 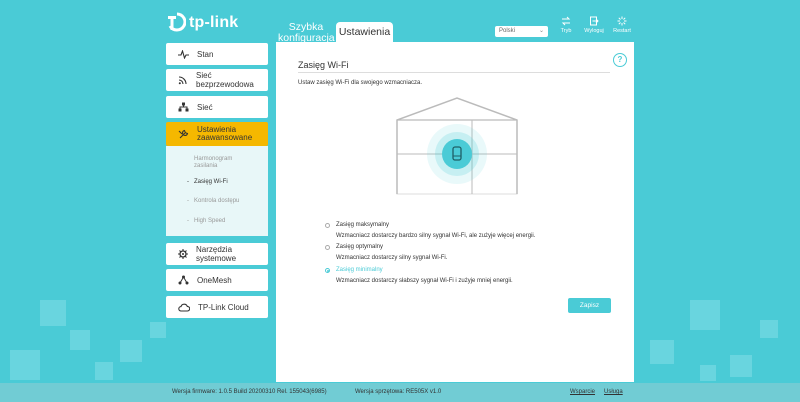 What do you see at coordinates (454, 72) in the screenshot?
I see `title-divider` at bounding box center [454, 72].